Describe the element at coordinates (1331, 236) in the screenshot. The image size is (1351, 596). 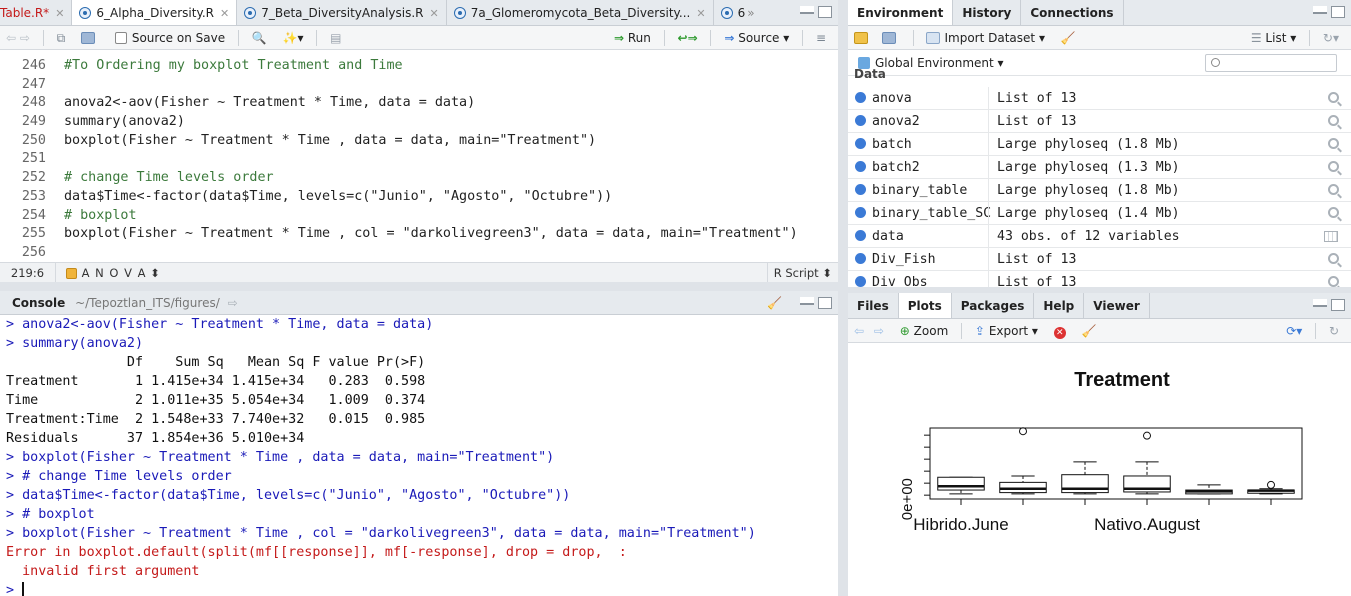
I see `view-data-icon` at that location.